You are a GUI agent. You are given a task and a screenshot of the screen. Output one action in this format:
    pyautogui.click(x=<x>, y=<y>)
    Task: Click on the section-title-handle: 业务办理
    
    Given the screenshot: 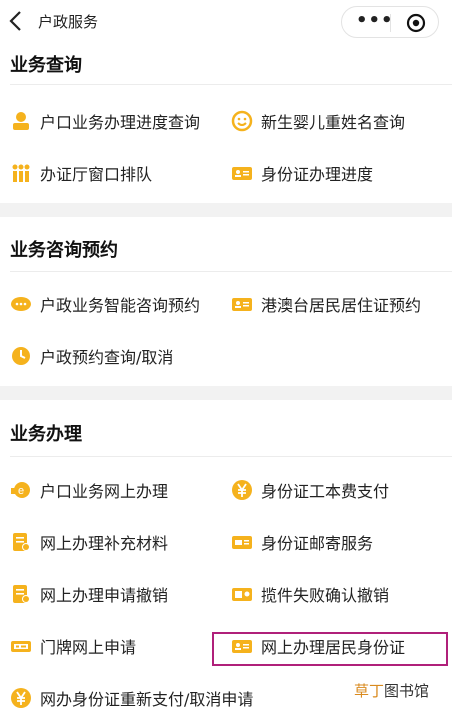 What is the action you would take?
    pyautogui.click(x=46, y=434)
    